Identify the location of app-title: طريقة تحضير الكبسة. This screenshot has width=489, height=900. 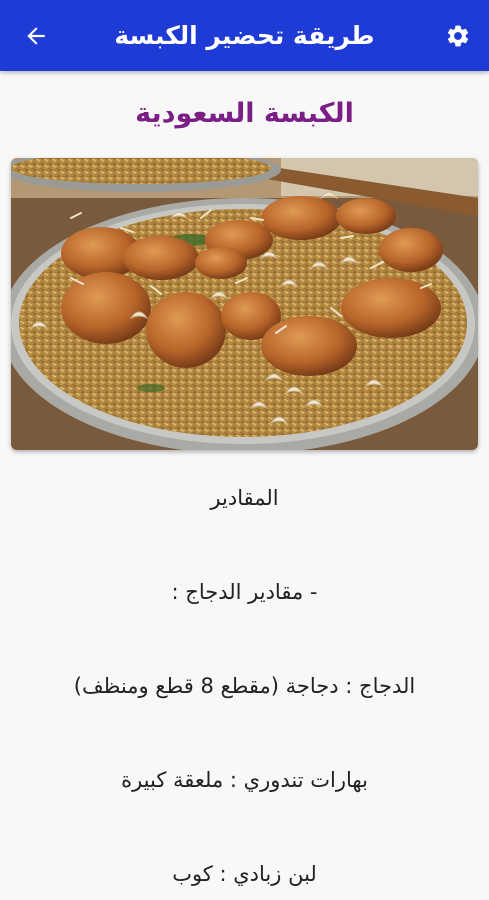
(244, 35).